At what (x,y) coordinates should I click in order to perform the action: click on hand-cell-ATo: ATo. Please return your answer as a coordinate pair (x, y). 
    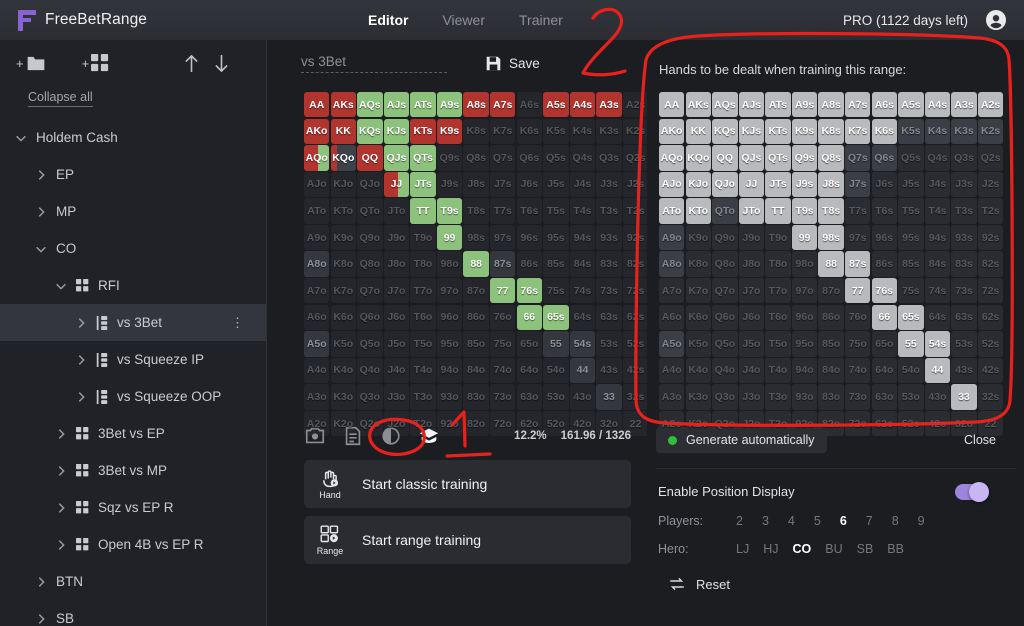
    Looking at the image, I should click on (317, 211).